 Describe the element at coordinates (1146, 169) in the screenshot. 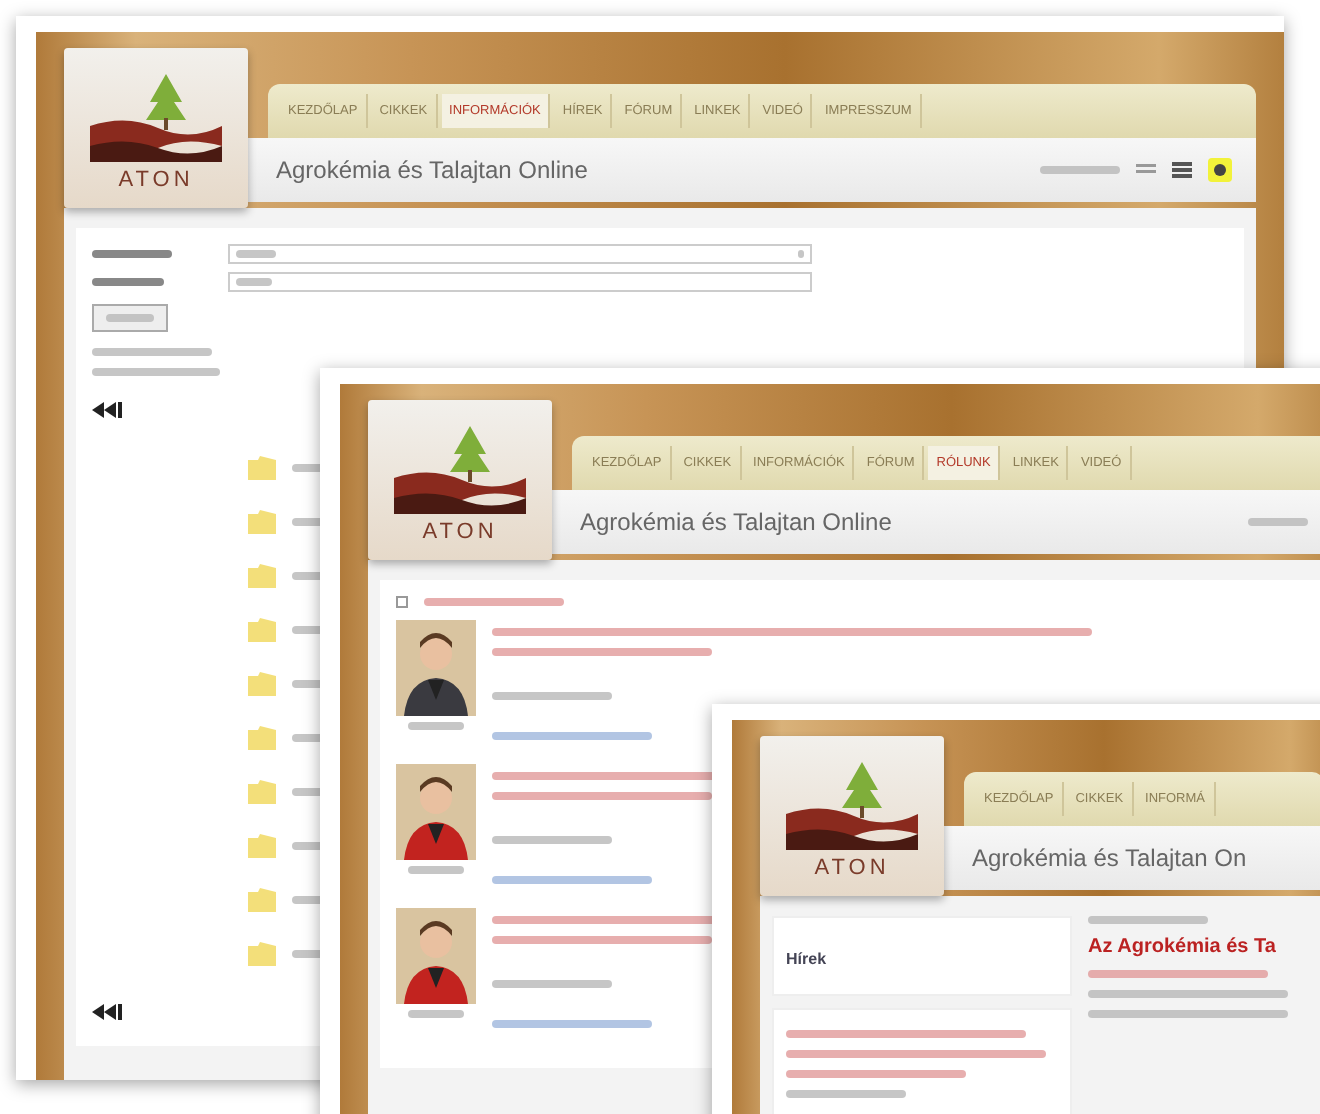

I see `list-icon` at that location.